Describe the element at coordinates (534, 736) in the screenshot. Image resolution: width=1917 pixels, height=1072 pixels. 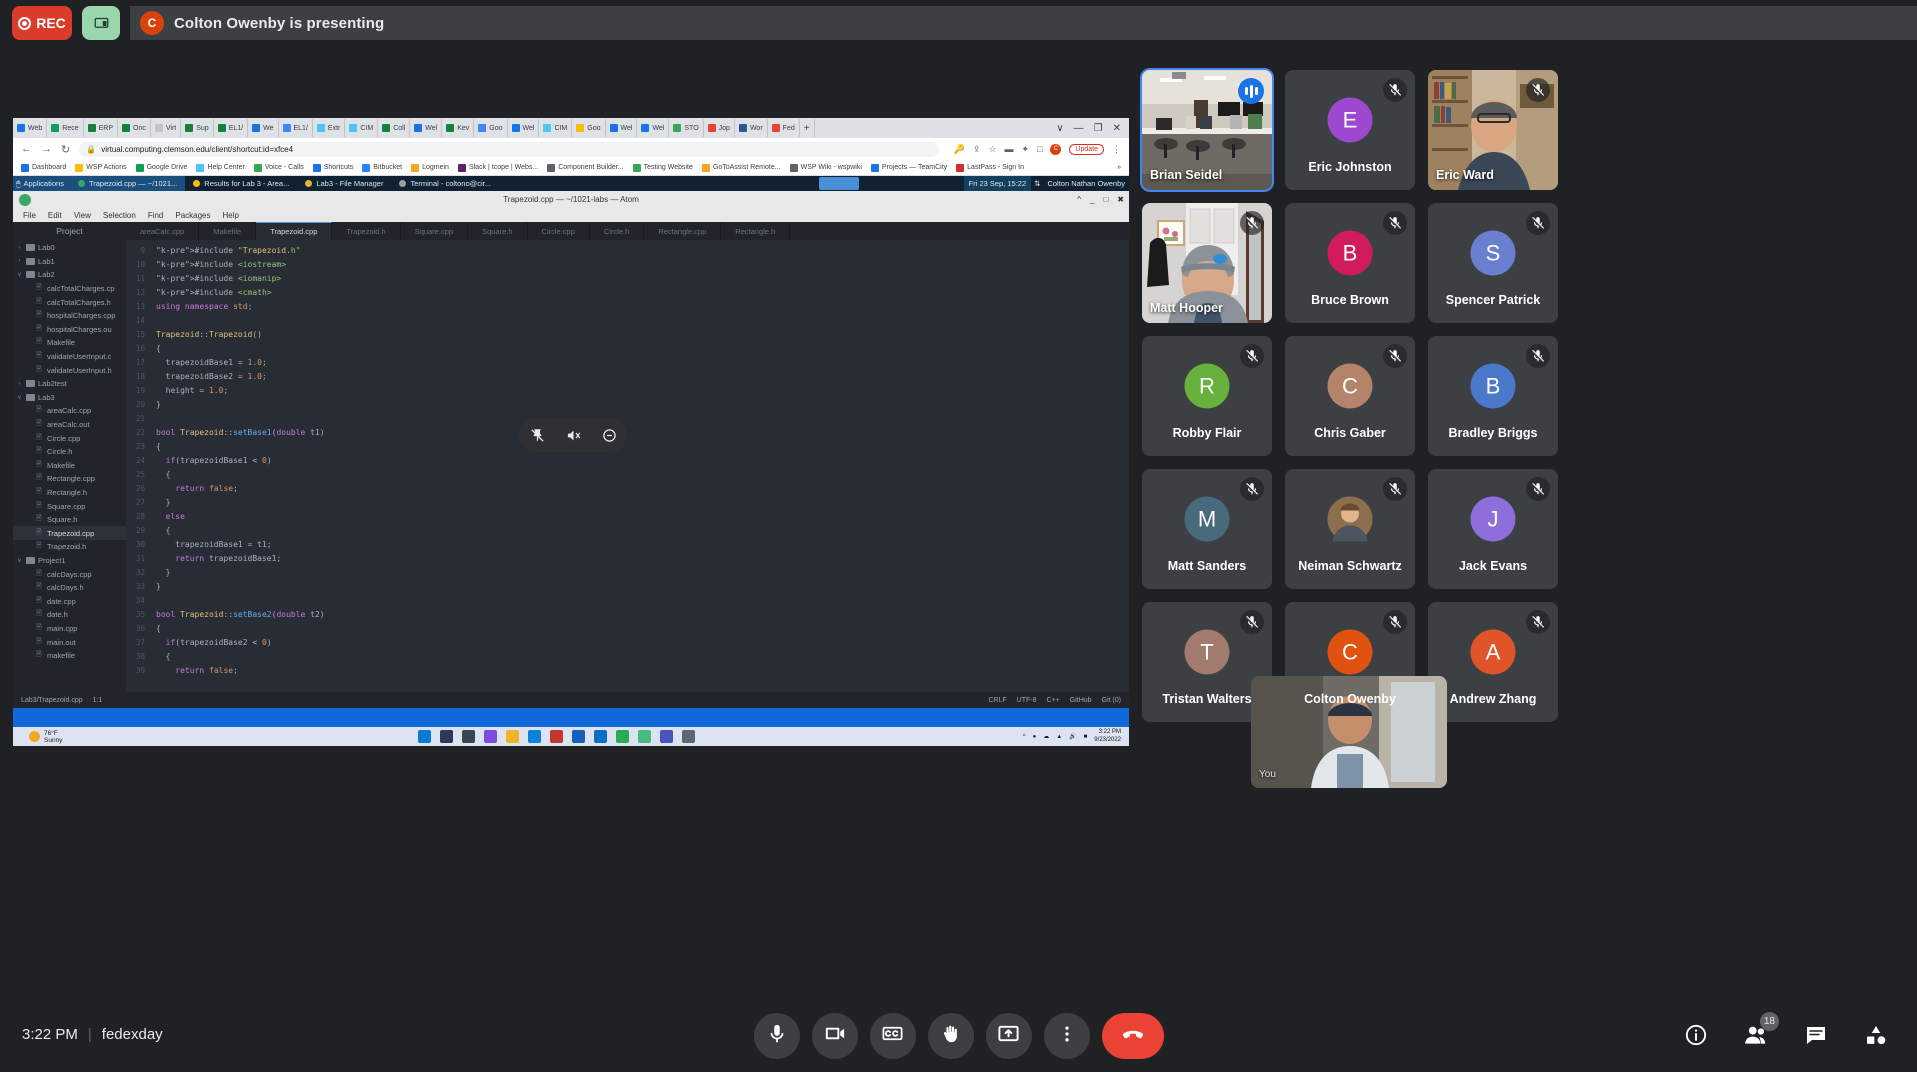
I see `edge-icon` at that location.